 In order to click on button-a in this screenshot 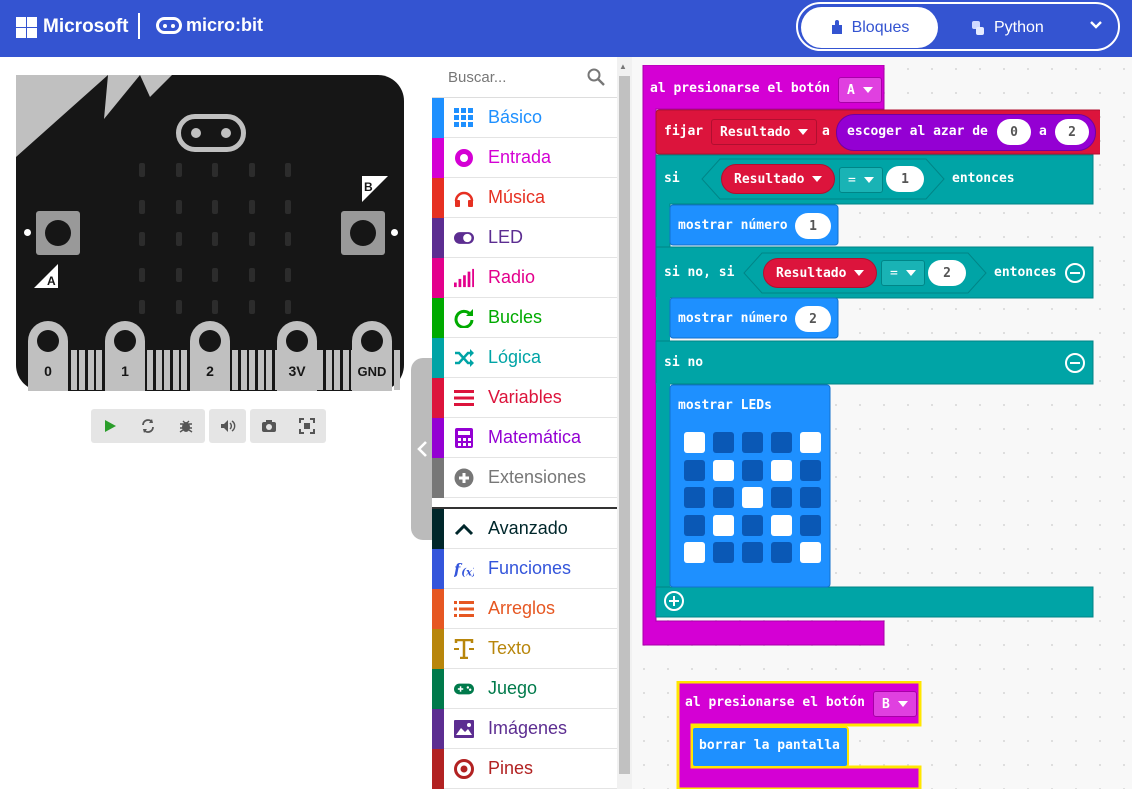, I will do `click(58, 233)`.